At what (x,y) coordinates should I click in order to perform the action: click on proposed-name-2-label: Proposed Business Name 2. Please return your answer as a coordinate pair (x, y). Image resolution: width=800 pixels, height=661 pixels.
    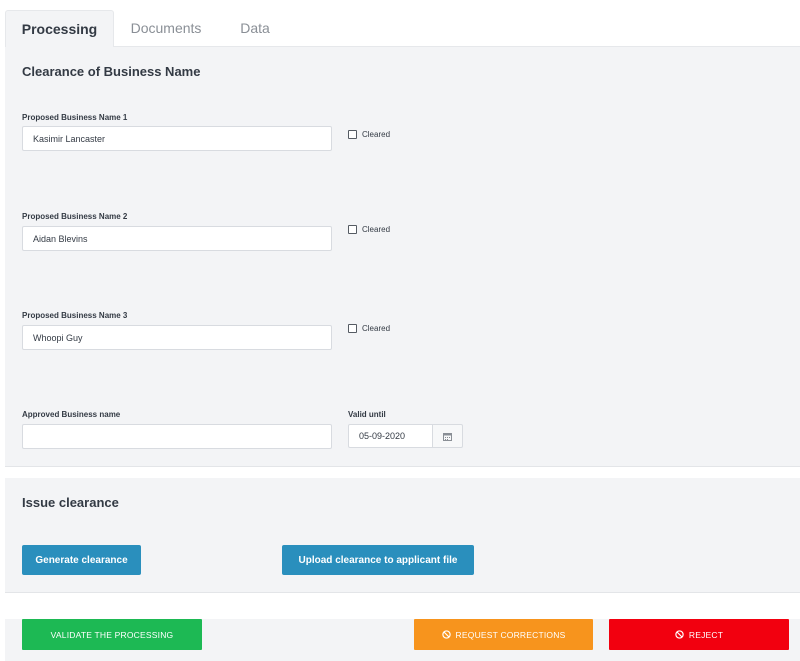
    Looking at the image, I should click on (75, 216).